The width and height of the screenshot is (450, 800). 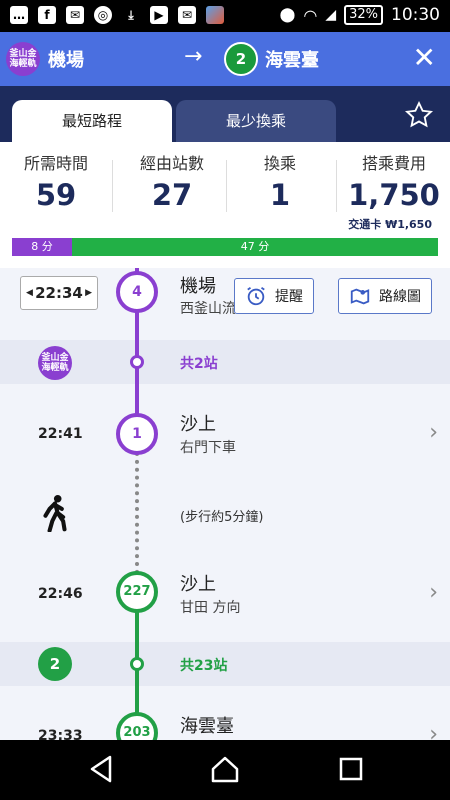 I want to click on back-icon, so click(x=101, y=771).